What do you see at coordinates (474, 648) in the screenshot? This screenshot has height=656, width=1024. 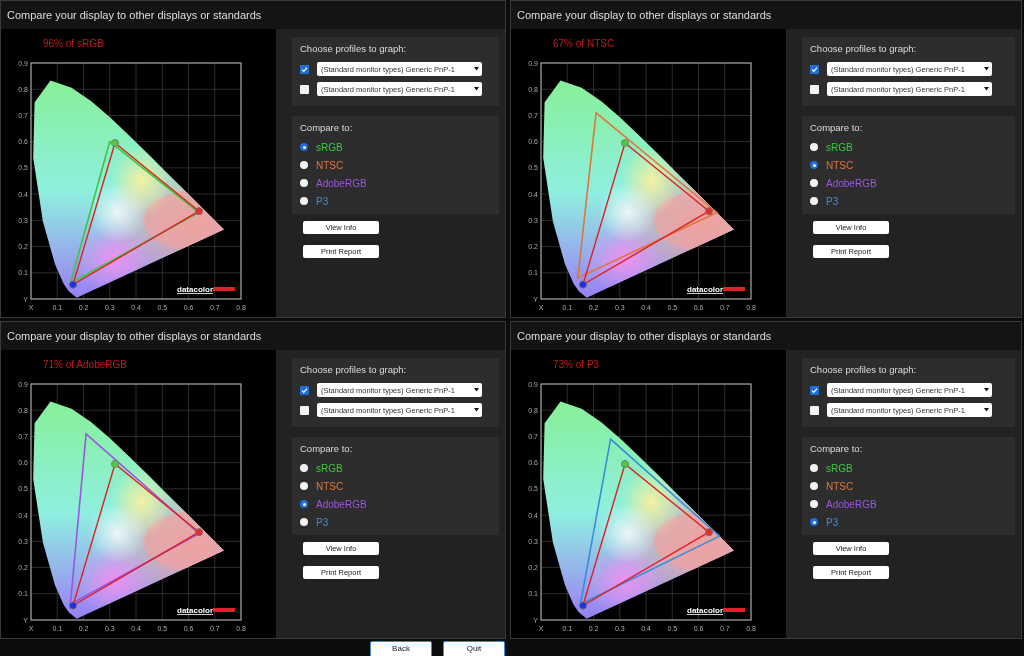 I see `footer-button: Quit` at bounding box center [474, 648].